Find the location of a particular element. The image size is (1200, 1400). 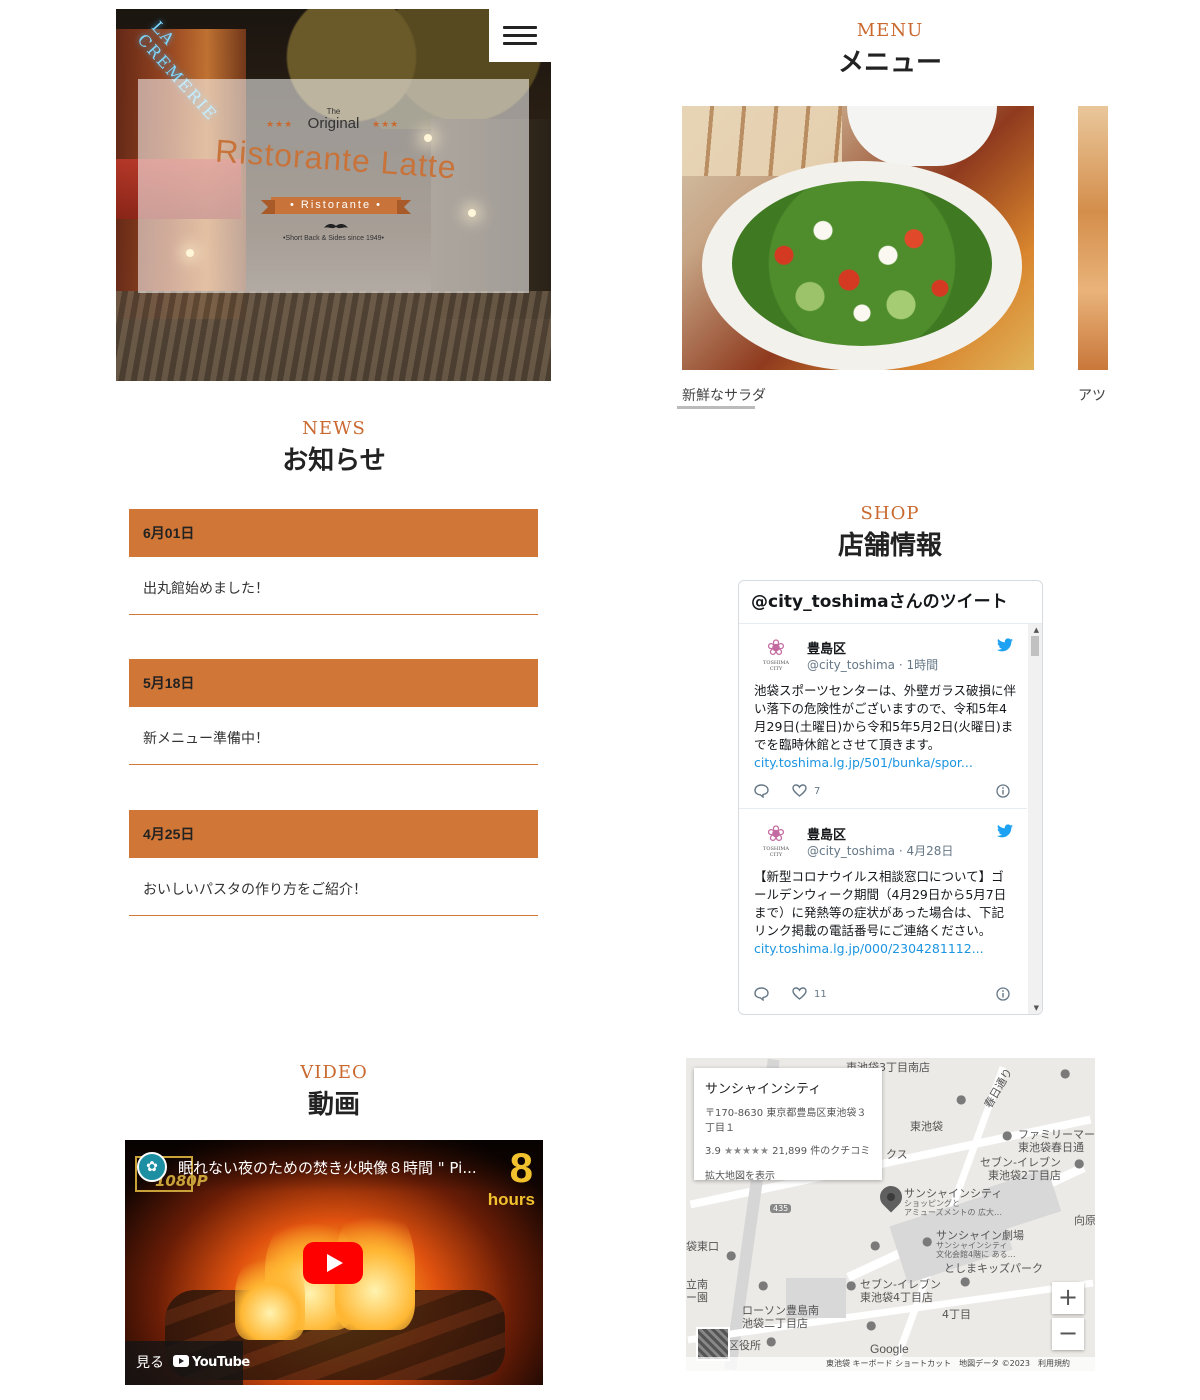

news-item: 5月18日 新メニュー準備中！ is located at coordinates (333, 712).